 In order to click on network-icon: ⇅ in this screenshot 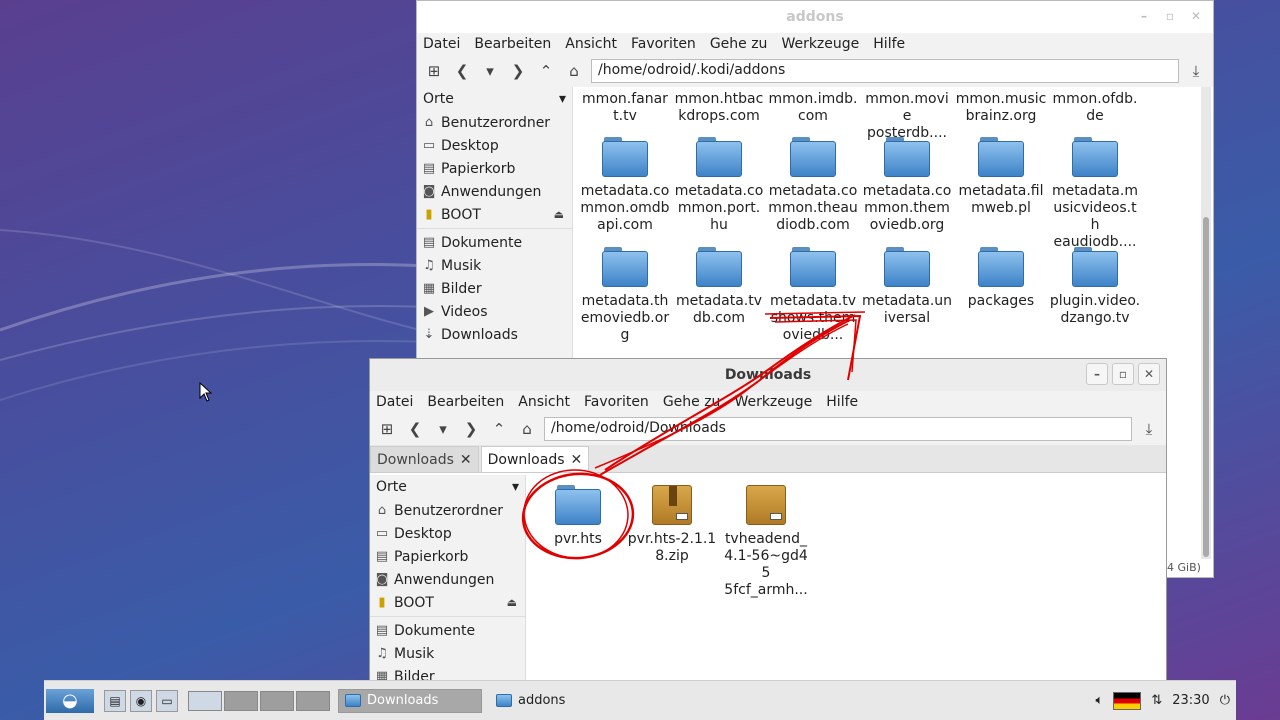, I will do `click(1156, 700)`.